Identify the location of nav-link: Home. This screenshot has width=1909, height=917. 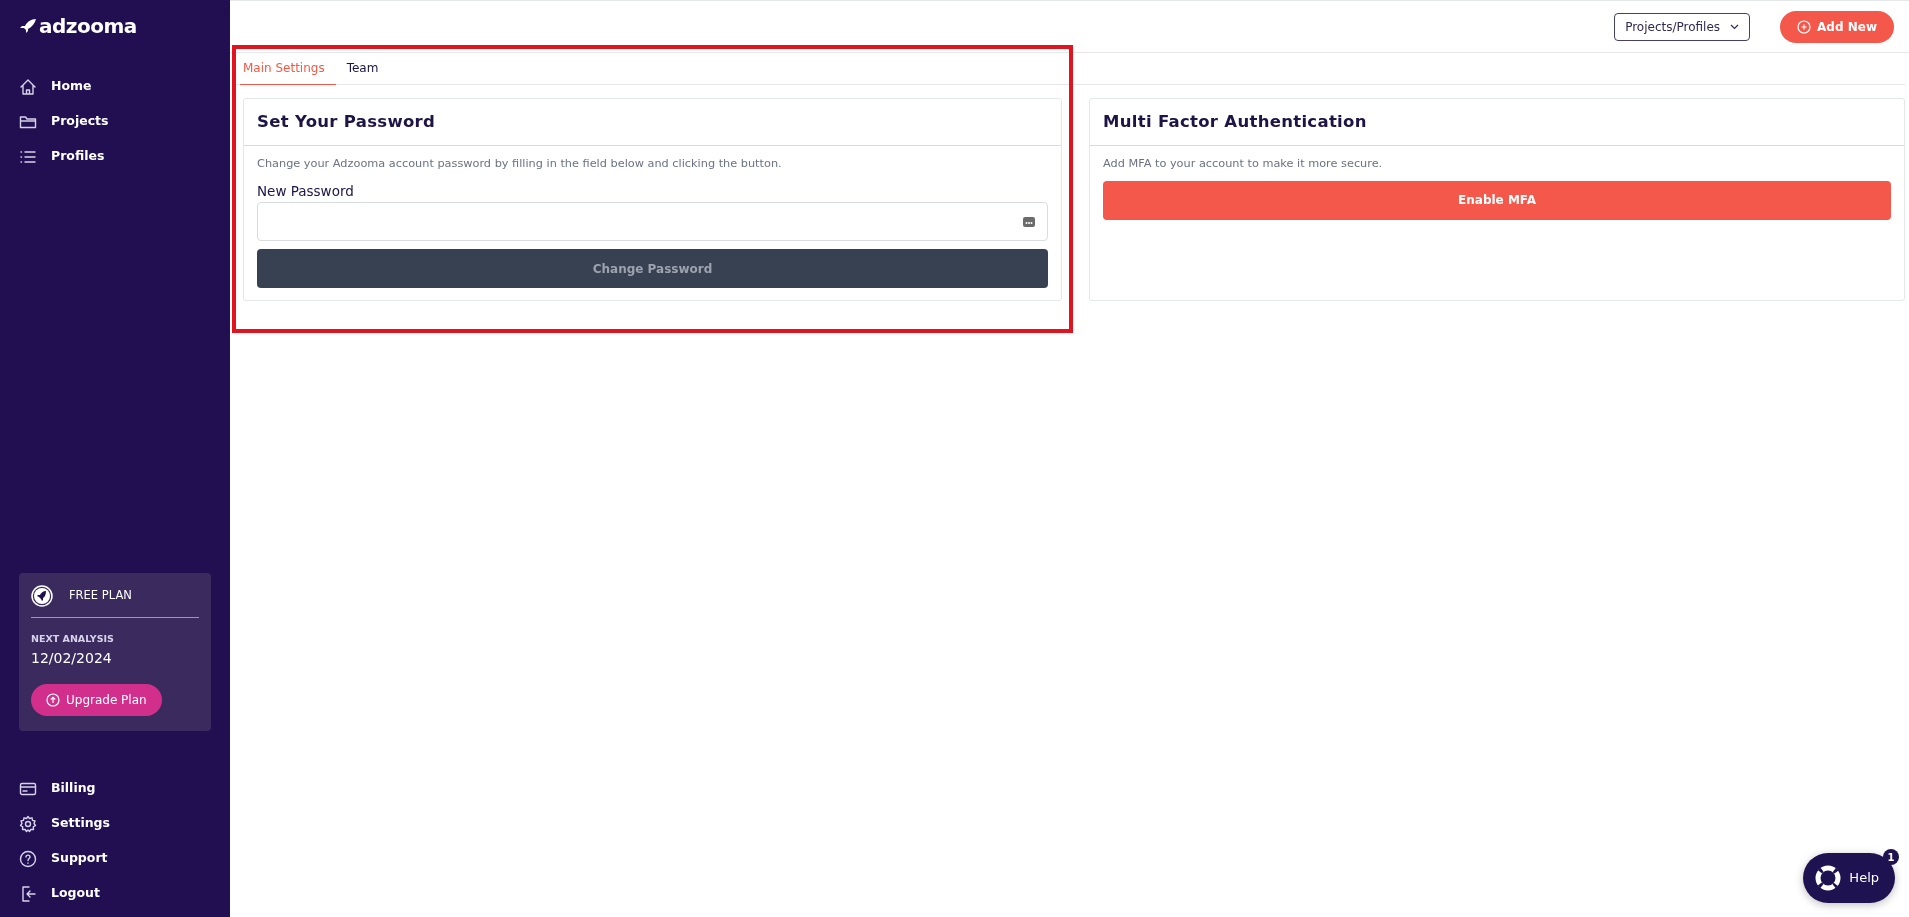
(115, 86).